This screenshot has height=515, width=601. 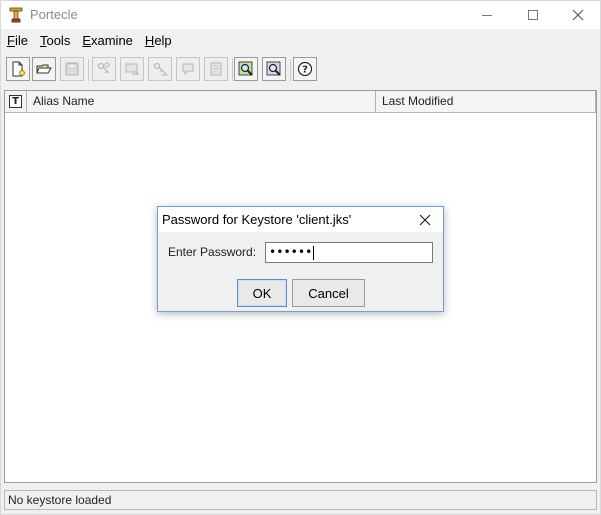 What do you see at coordinates (21, 40) in the screenshot?
I see `menu-file-label: ile` at bounding box center [21, 40].